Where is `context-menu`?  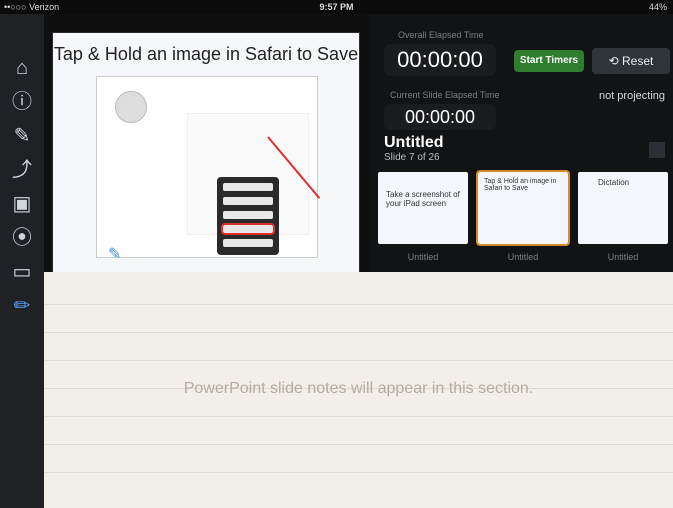 context-menu is located at coordinates (248, 216).